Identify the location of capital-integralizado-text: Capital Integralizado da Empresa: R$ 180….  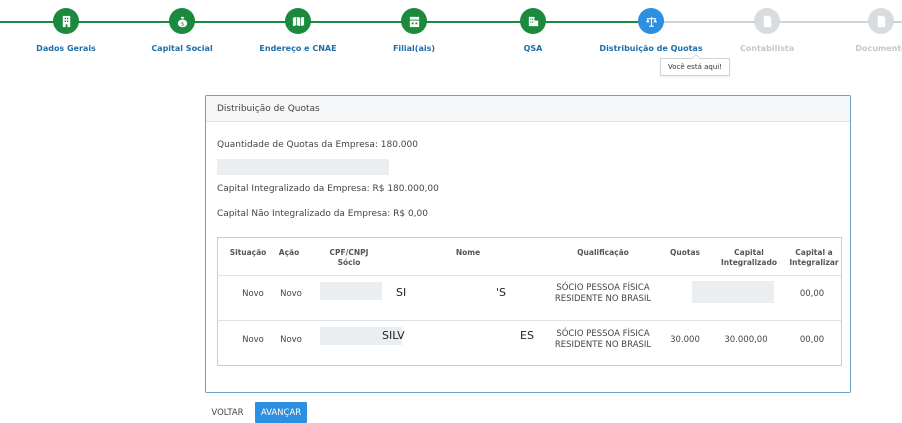
(328, 189).